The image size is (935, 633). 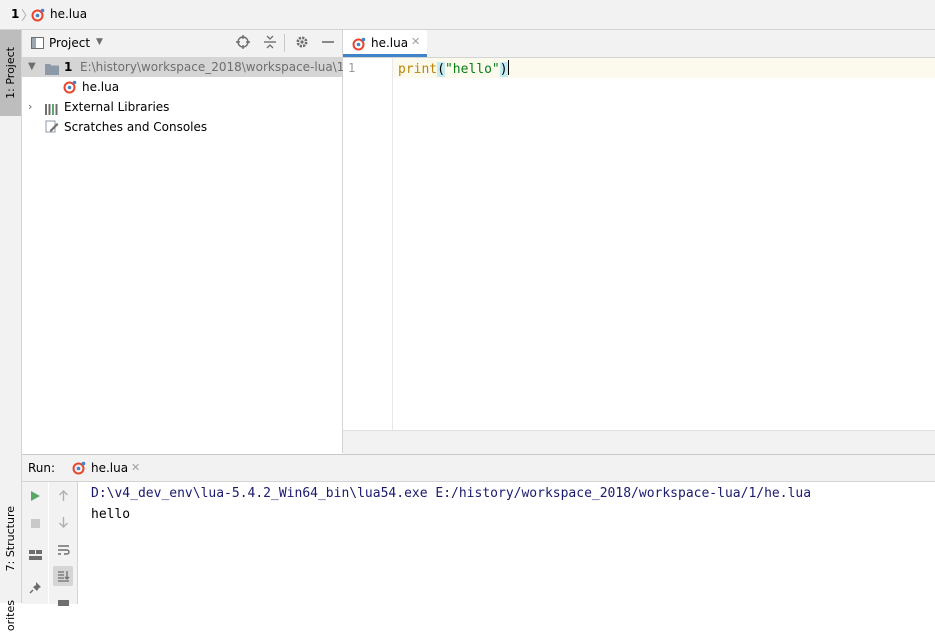 I want to click on editor-bottom-bar, so click(x=639, y=442).